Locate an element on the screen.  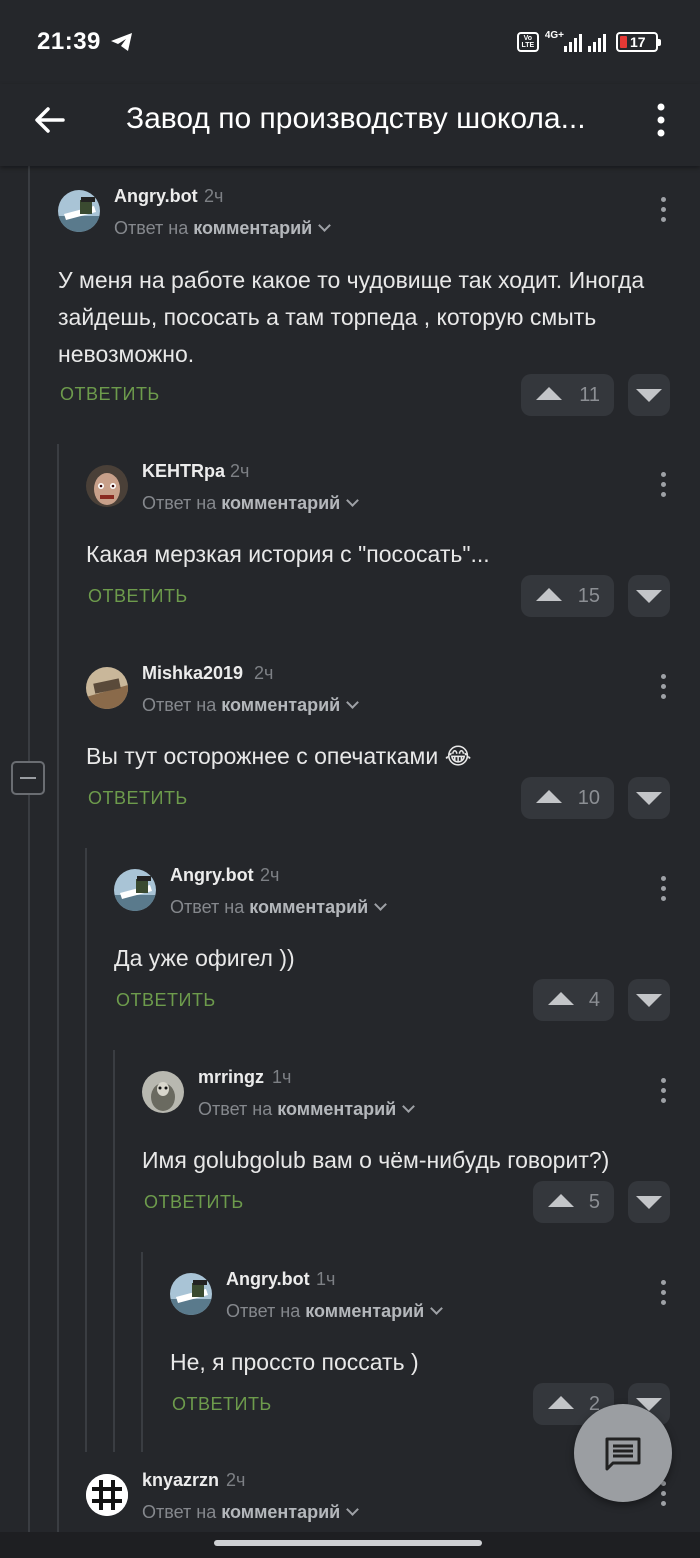
comment-text: Да уже офигел )) is located at coordinates (204, 958).